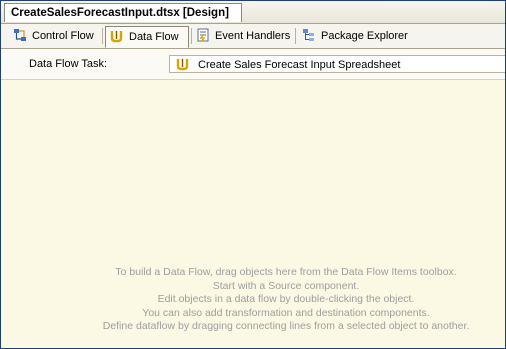  I want to click on event-handlers-icon, so click(203, 35).